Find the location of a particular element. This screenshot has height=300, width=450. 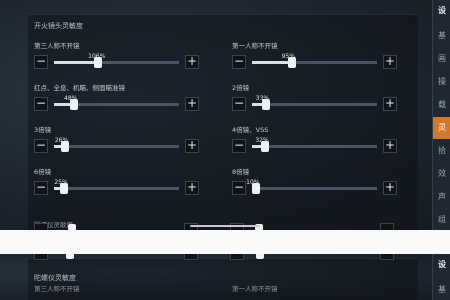

bottom-slider-thumb-partial-right is located at coordinates (260, 256).